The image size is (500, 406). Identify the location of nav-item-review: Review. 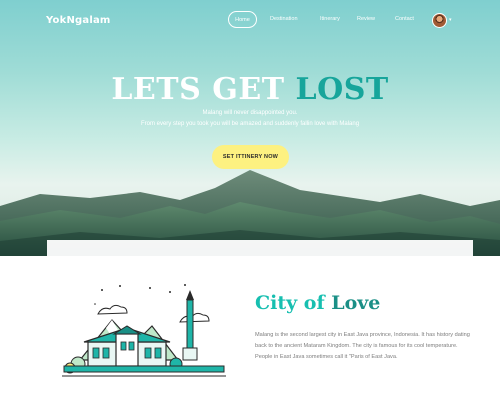
(366, 19).